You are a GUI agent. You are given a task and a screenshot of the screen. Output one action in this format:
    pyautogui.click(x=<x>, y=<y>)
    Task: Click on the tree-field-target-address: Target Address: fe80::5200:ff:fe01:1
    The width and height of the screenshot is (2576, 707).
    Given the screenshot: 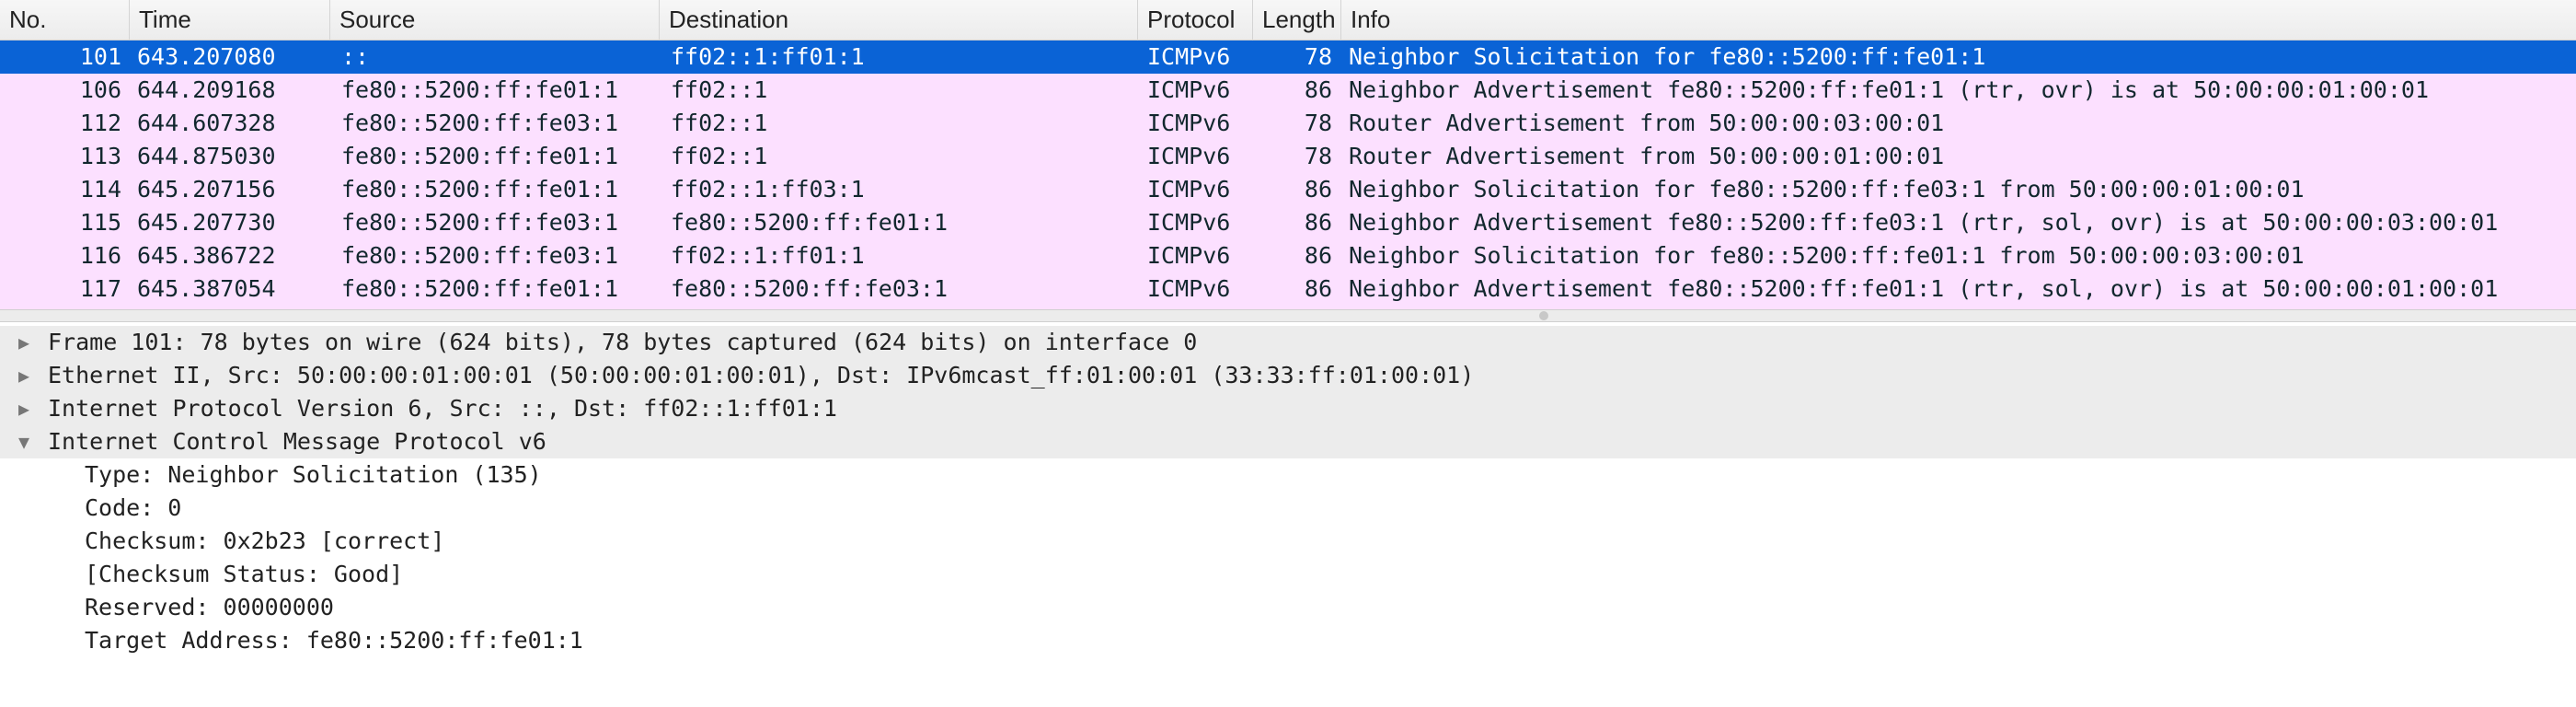 What is the action you would take?
    pyautogui.click(x=1288, y=640)
    